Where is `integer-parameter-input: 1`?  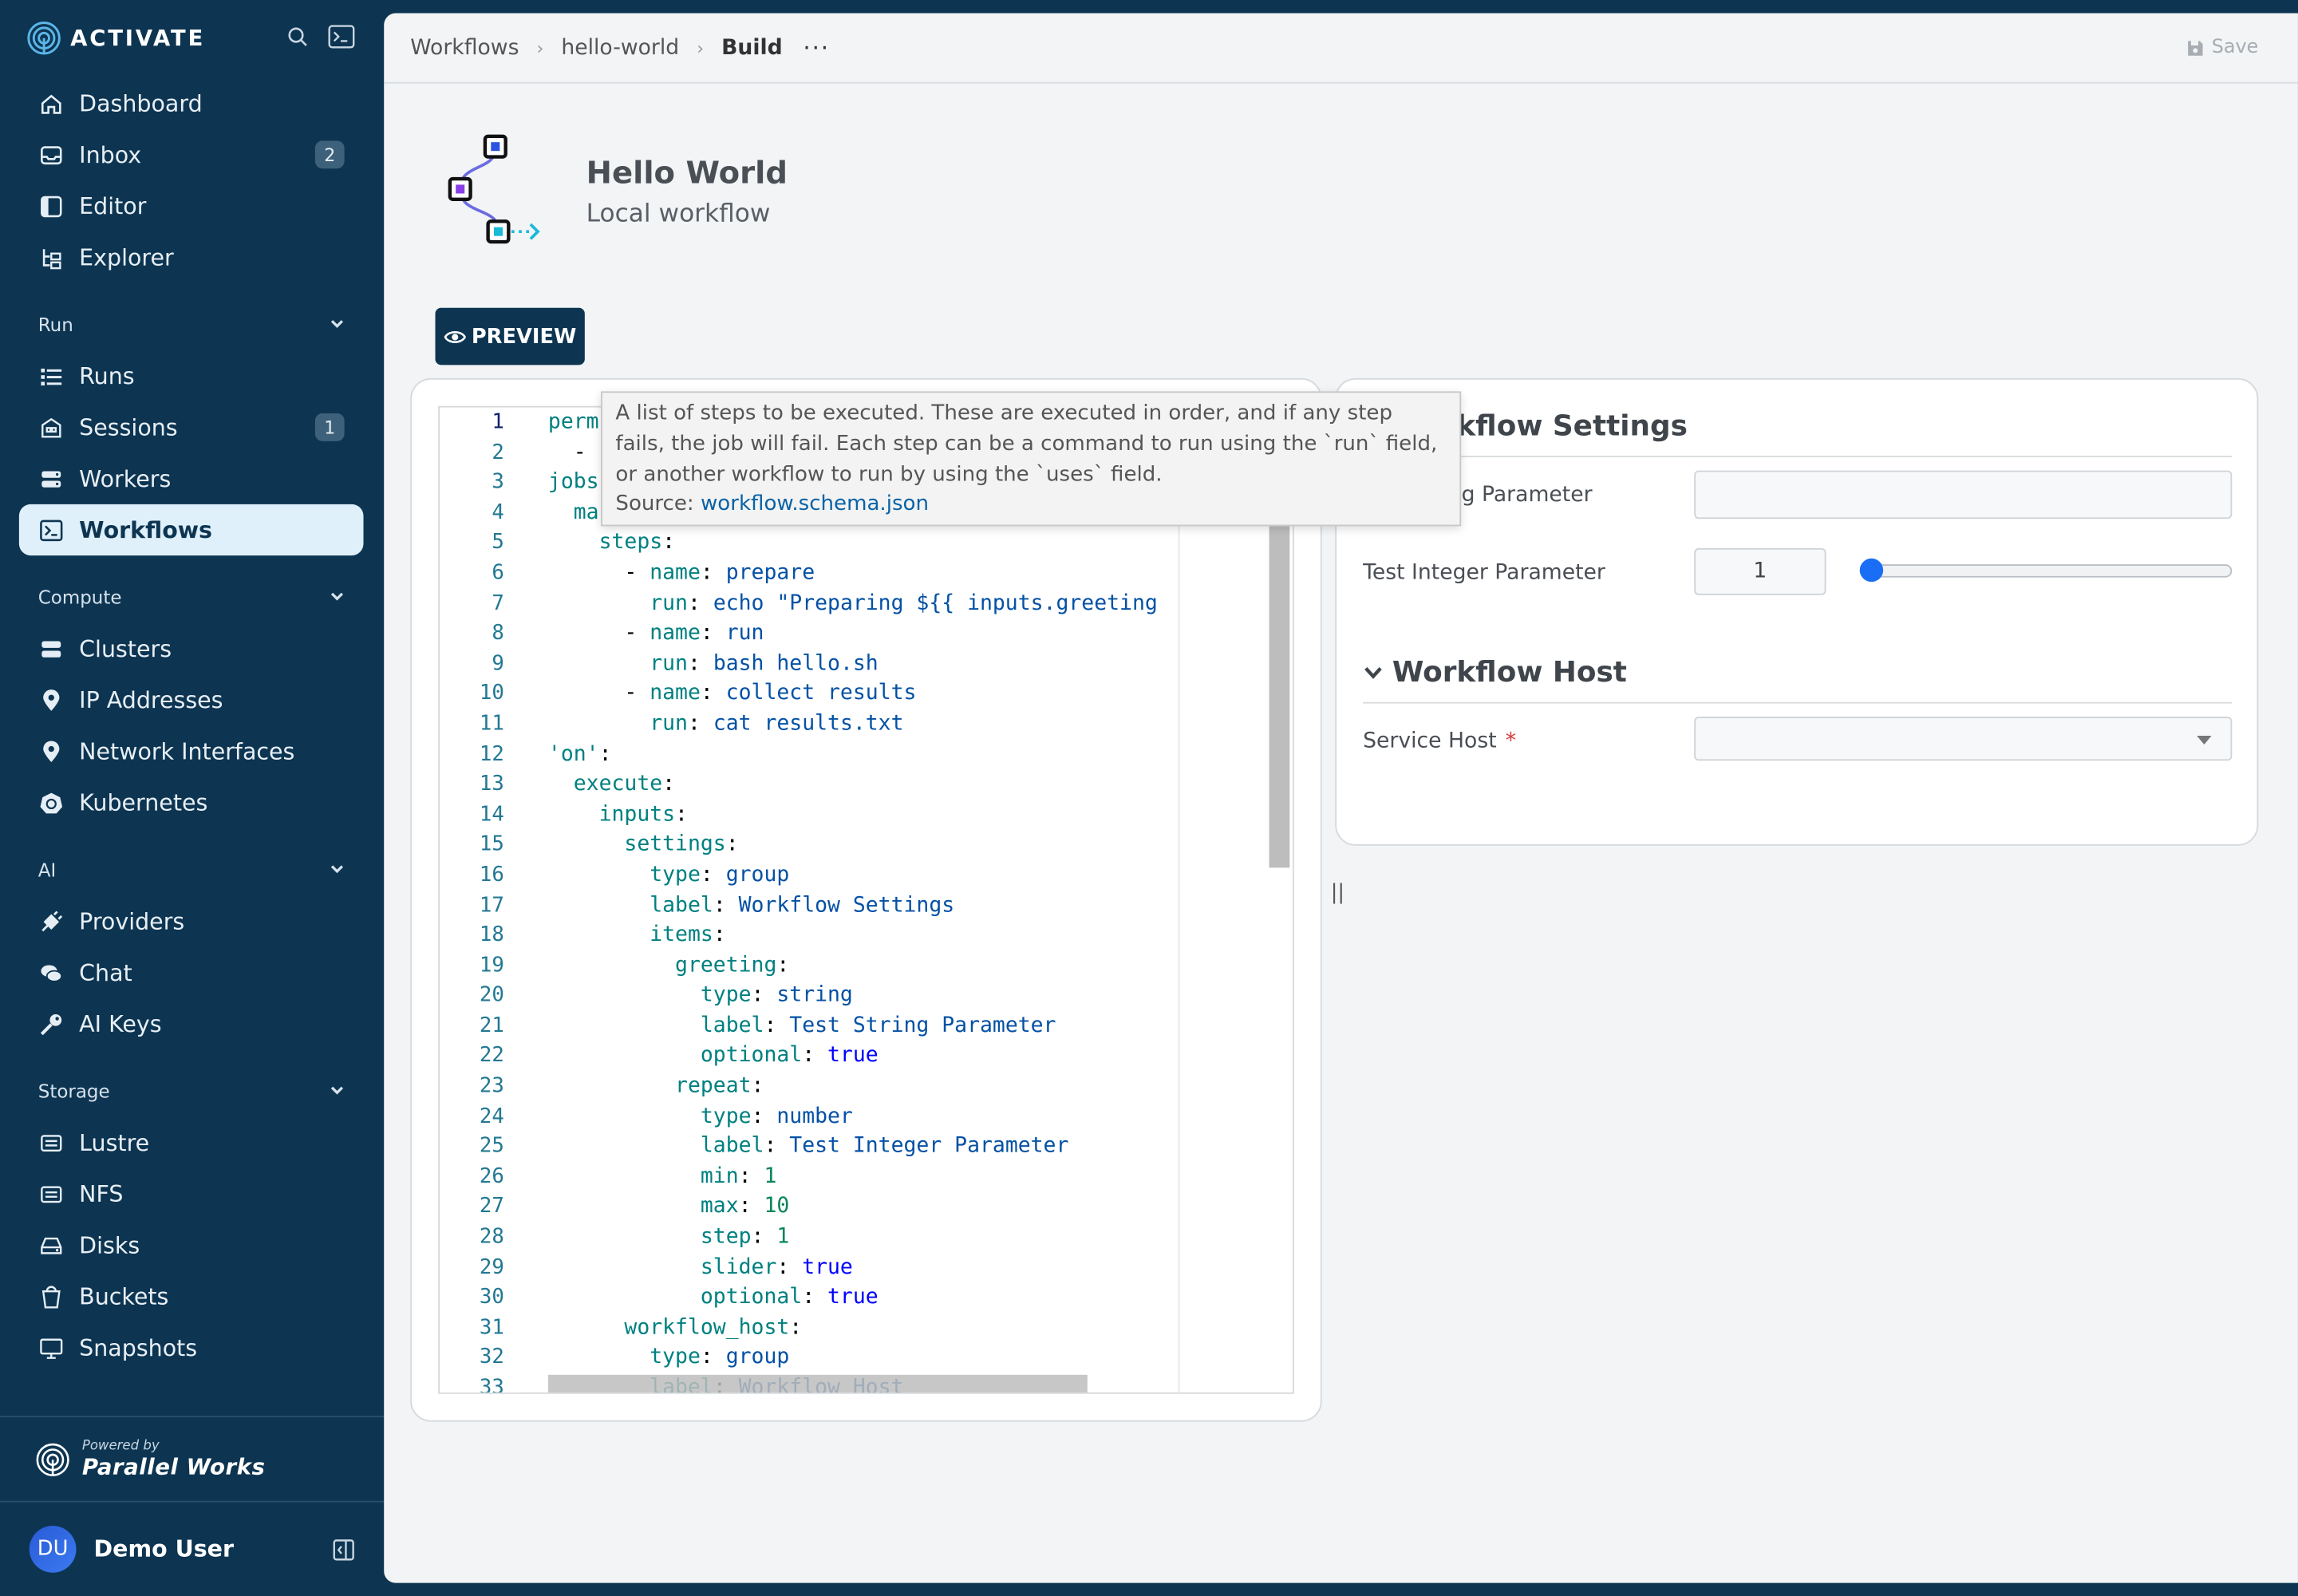
integer-parameter-input: 1 is located at coordinates (1760, 571).